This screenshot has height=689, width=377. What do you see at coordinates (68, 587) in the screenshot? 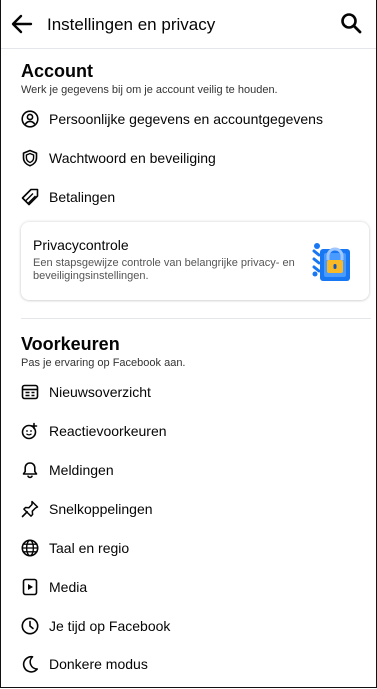
I see `pref-item-label: Media` at bounding box center [68, 587].